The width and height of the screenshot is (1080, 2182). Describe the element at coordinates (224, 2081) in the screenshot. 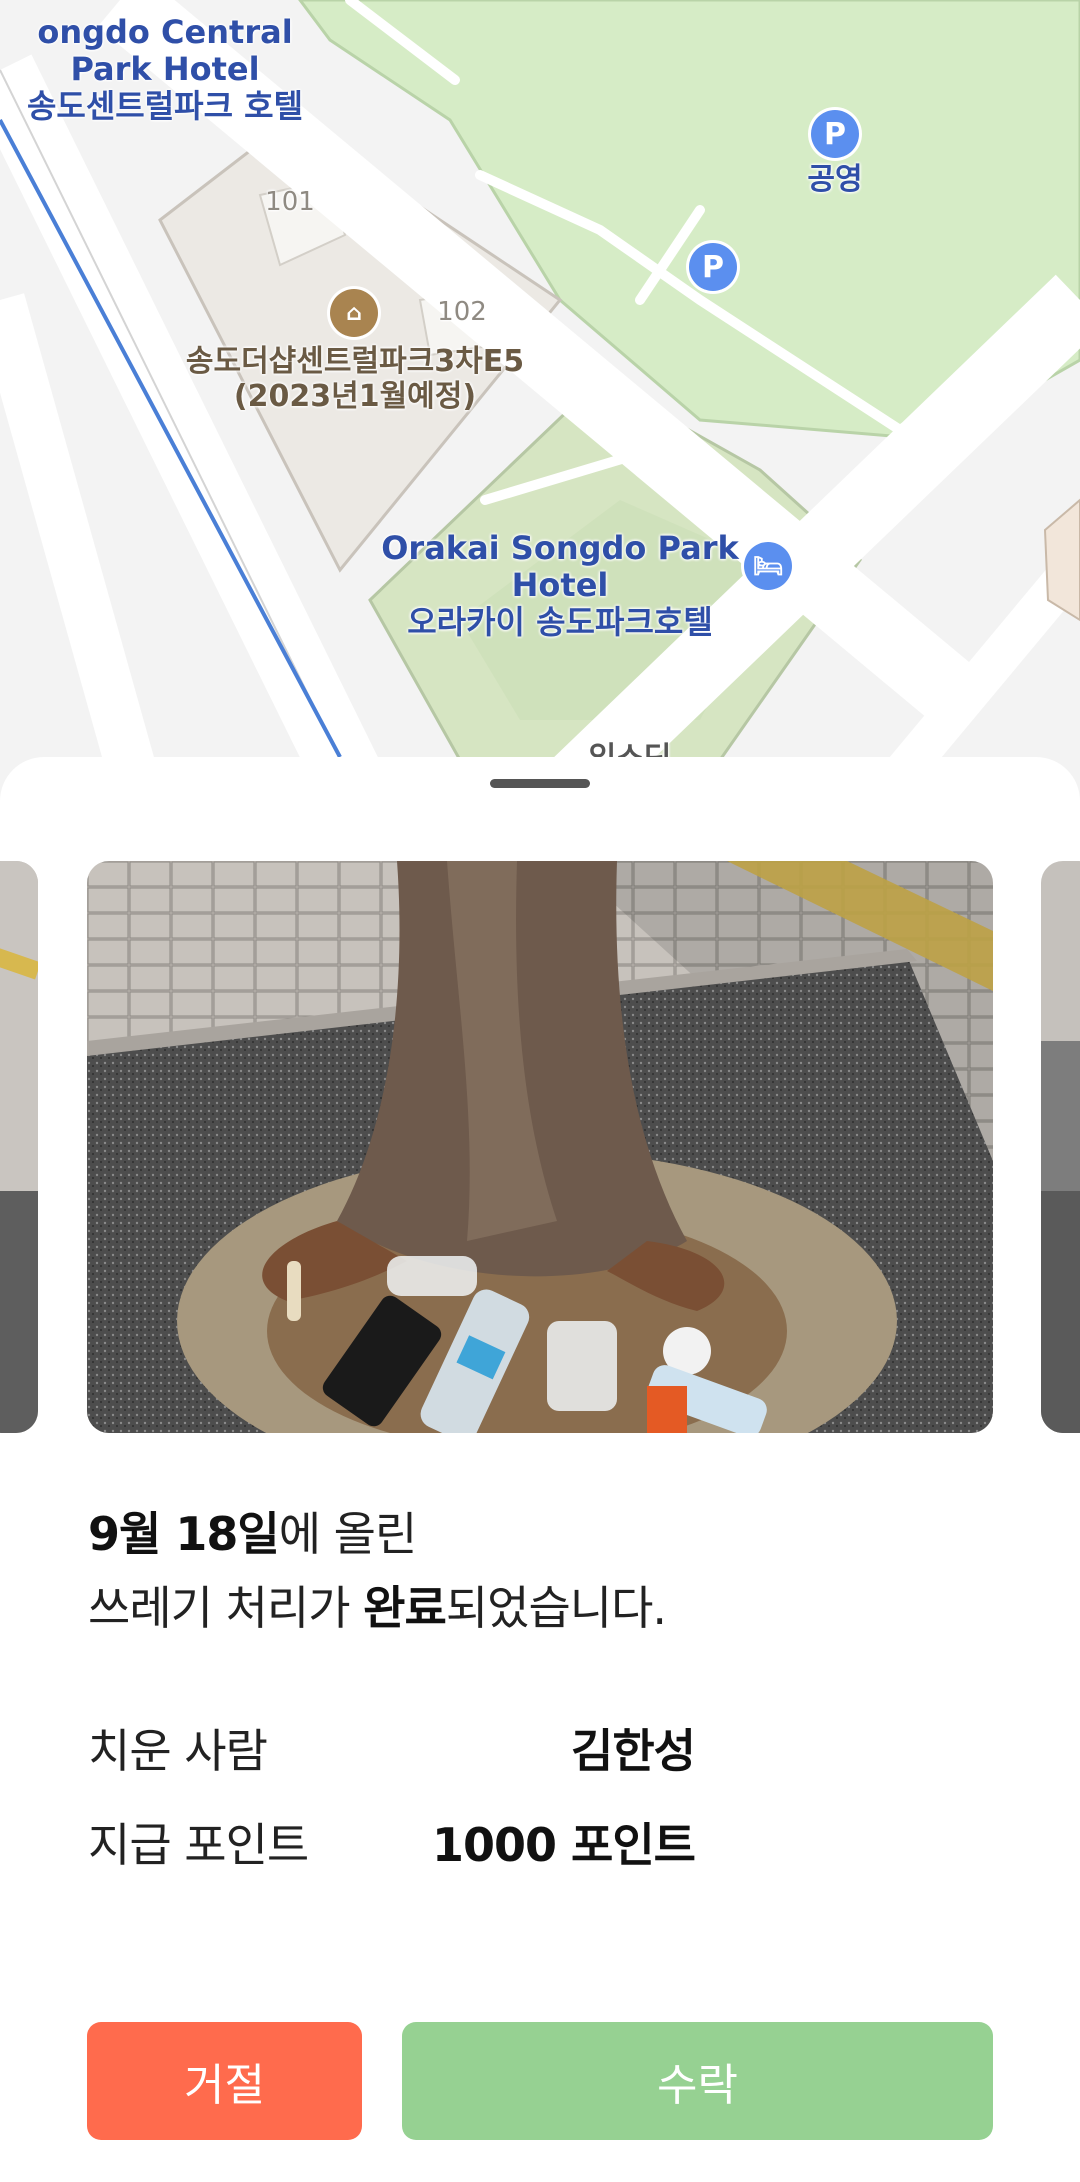

I see `reject-button: 거절` at that location.